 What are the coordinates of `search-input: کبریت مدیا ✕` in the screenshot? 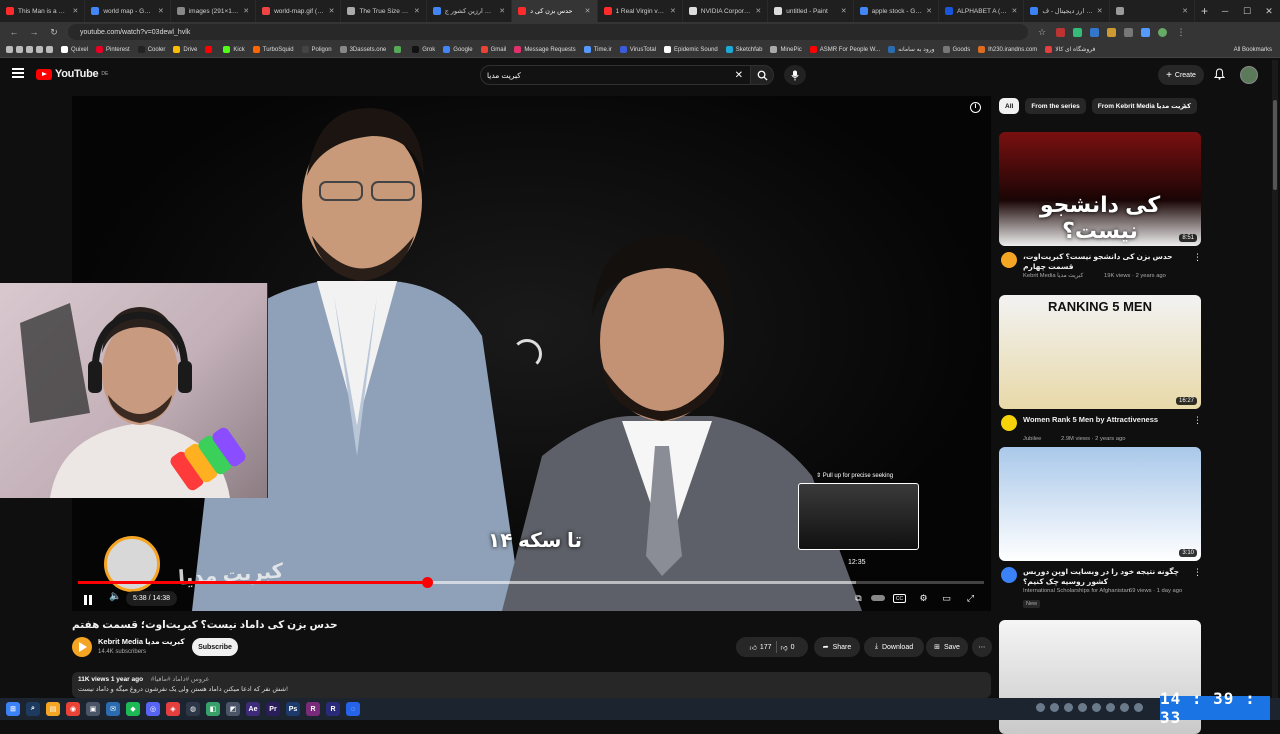 It's located at (616, 75).